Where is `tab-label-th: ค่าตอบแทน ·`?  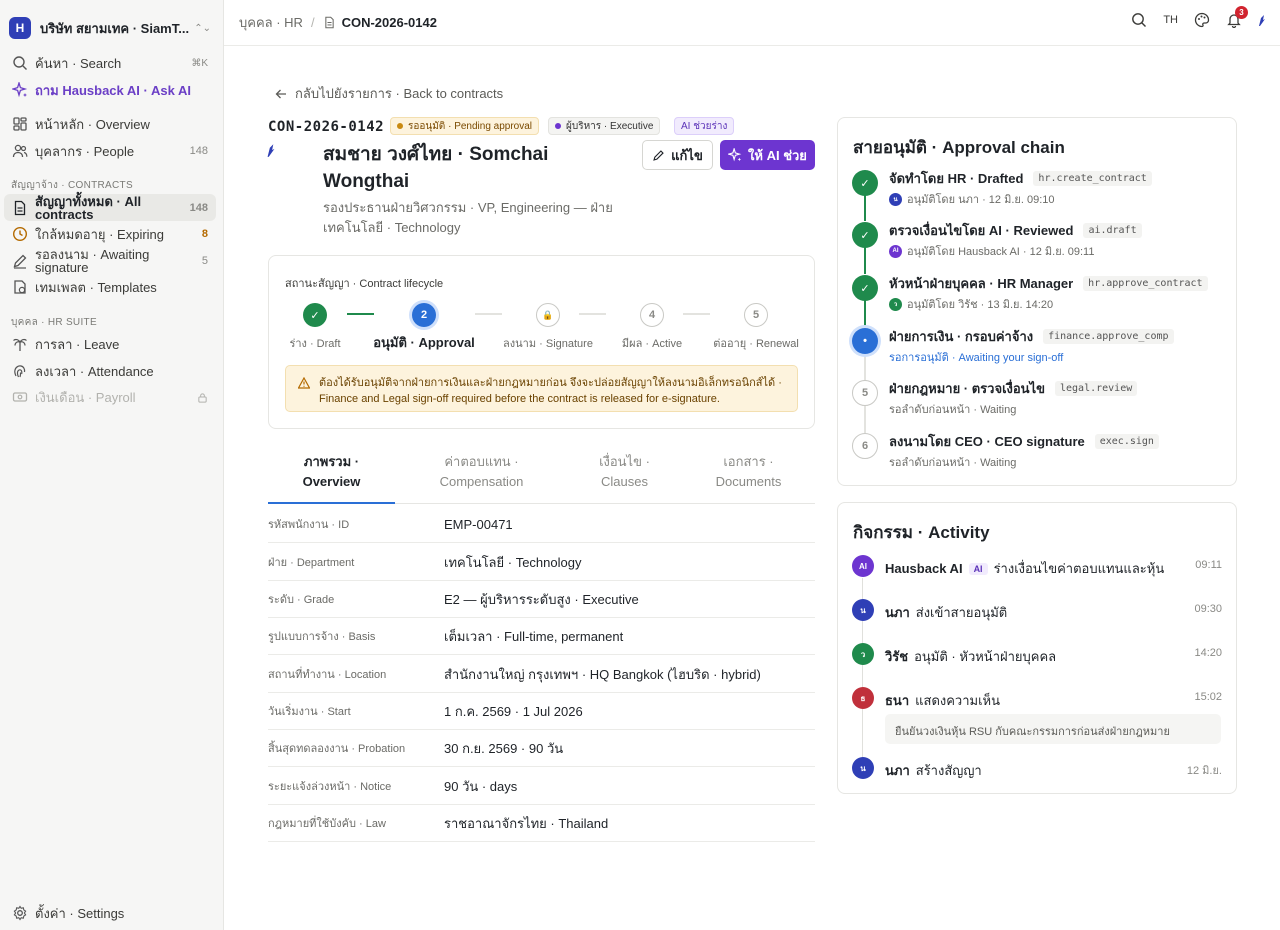 tab-label-th: ค่าตอบแทน · is located at coordinates (481, 461).